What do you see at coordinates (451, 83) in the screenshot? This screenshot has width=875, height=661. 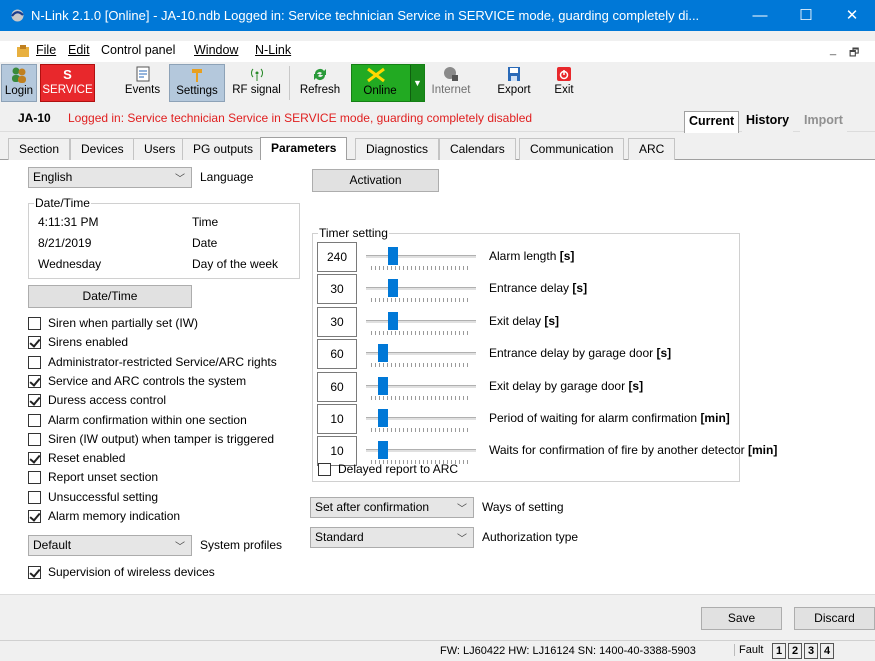 I see `internet-button: Internet` at bounding box center [451, 83].